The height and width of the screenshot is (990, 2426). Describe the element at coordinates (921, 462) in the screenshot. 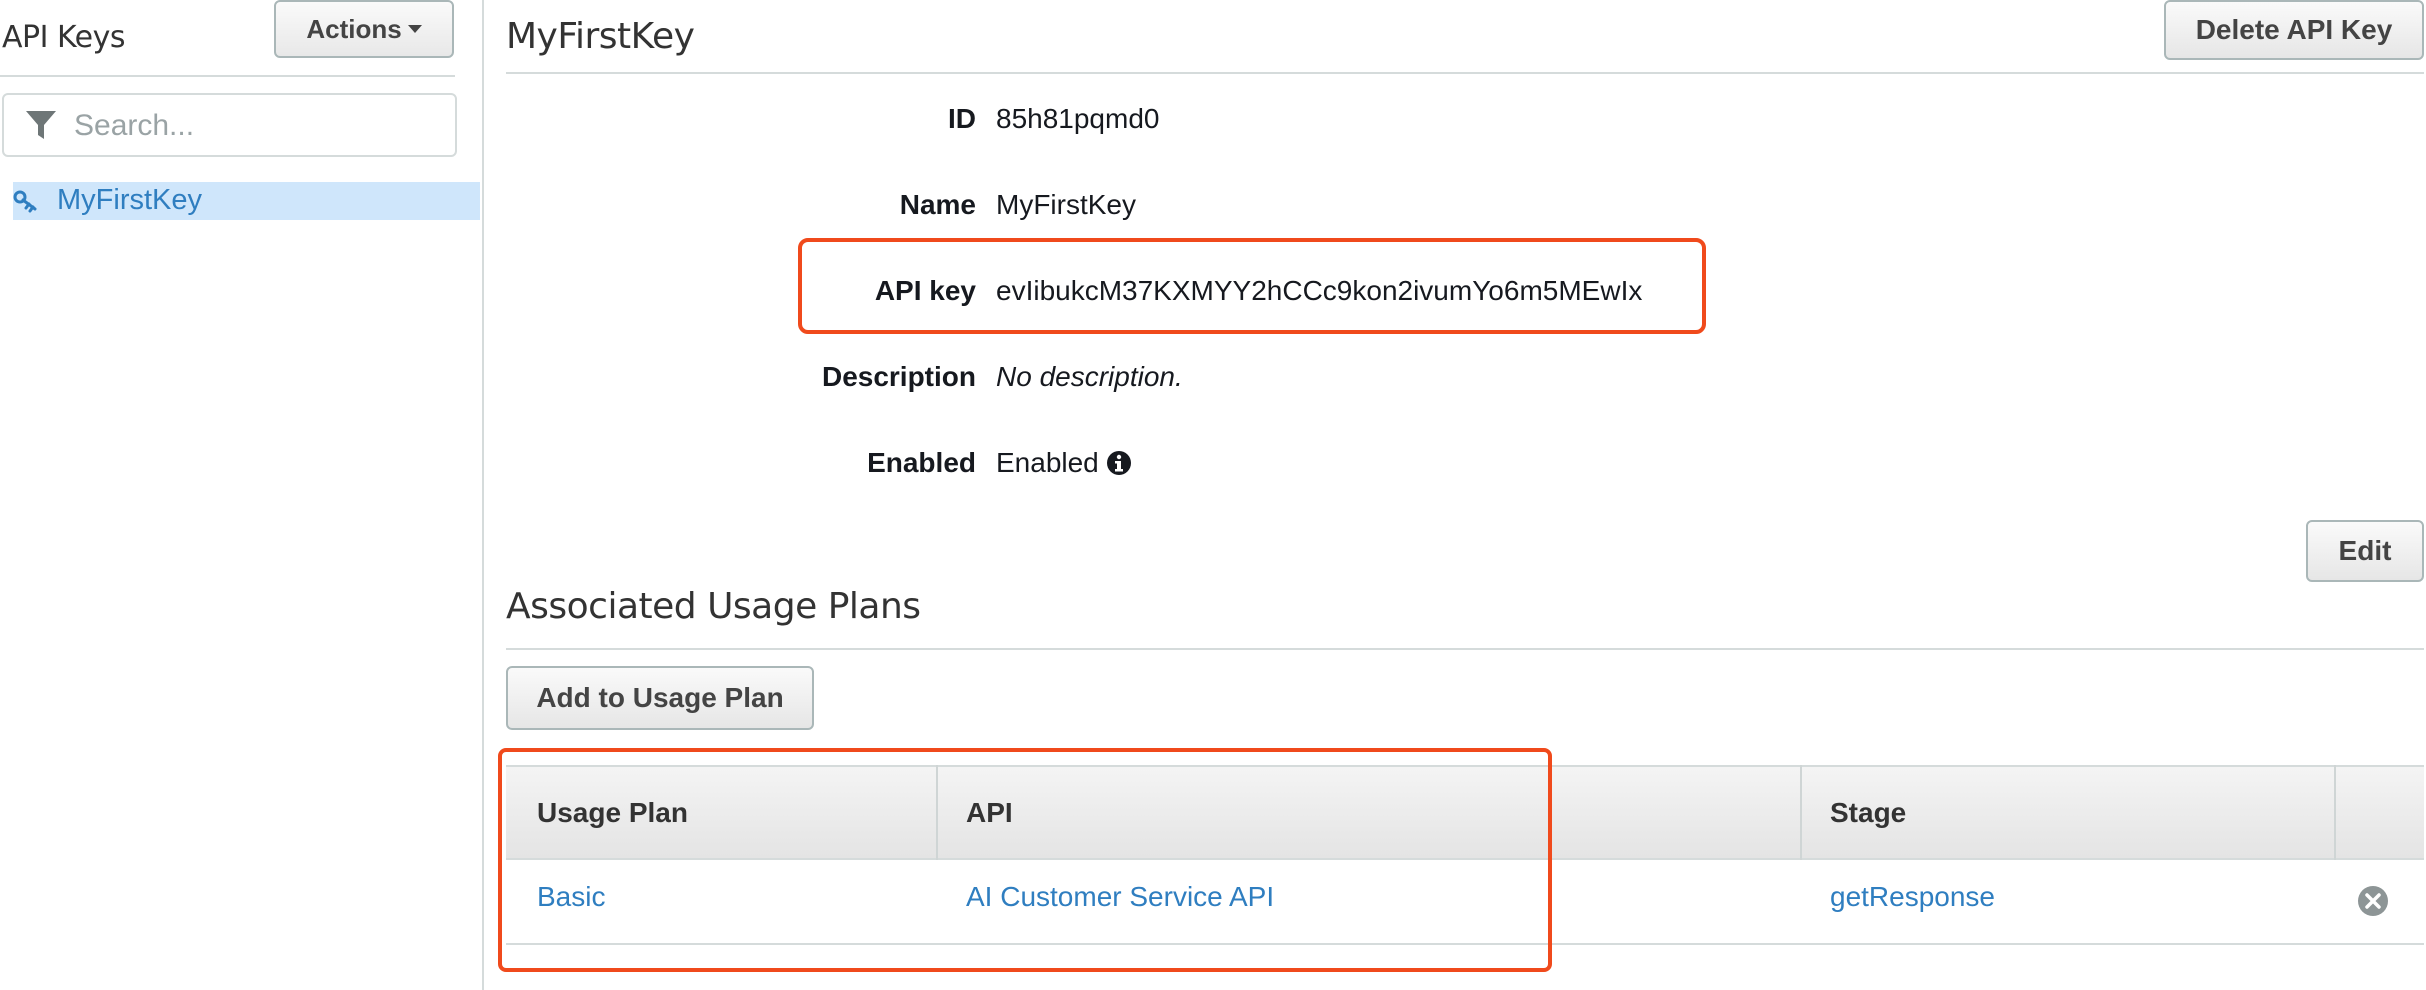

I see `enabled-label: Enabled` at that location.